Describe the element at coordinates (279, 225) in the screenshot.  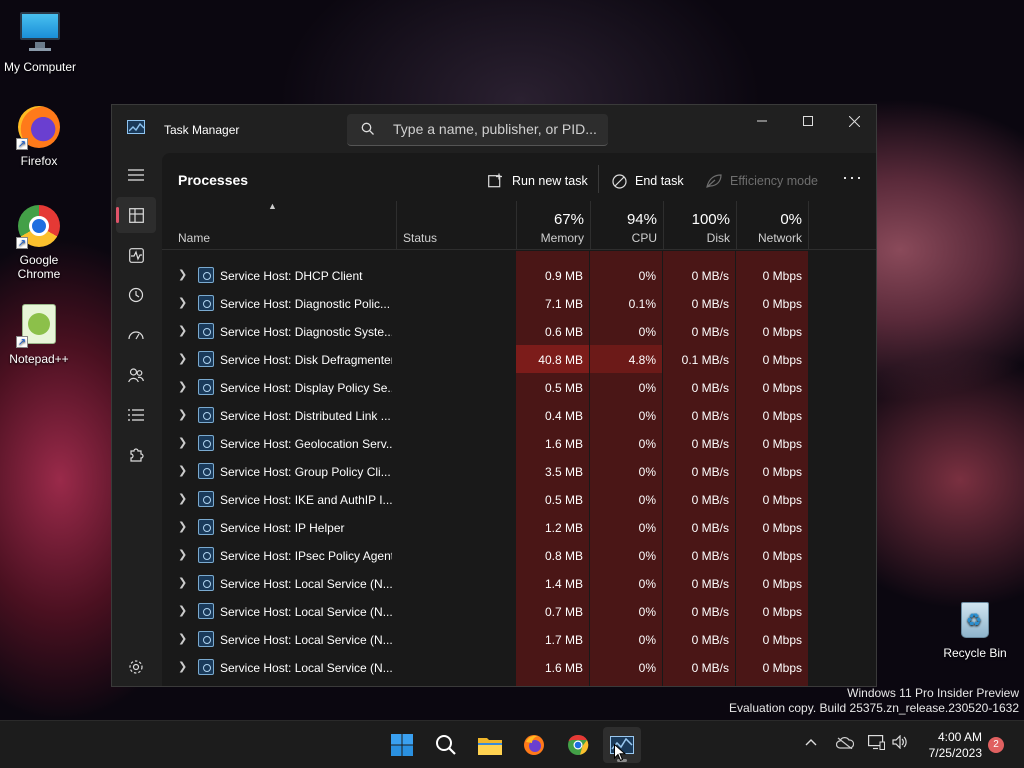
I see `column-header-name: Name` at that location.